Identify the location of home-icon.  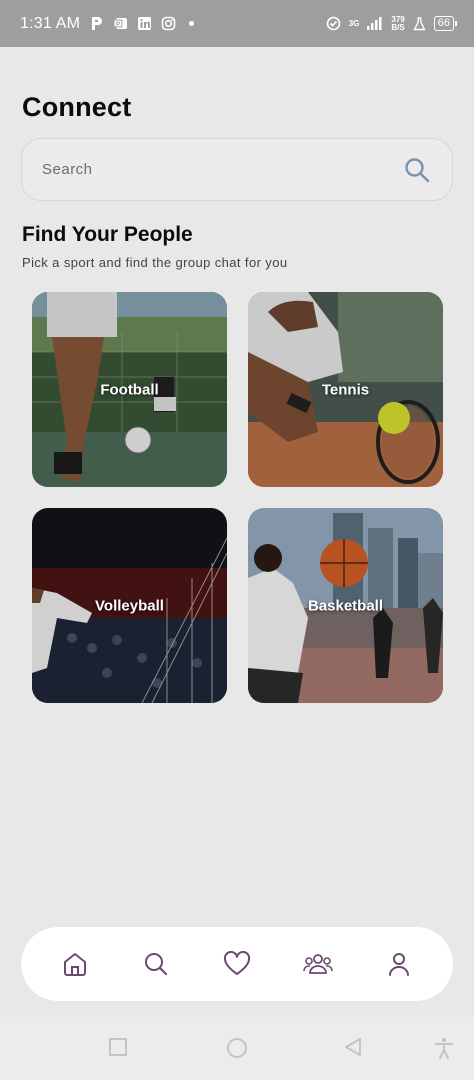
(75, 964).